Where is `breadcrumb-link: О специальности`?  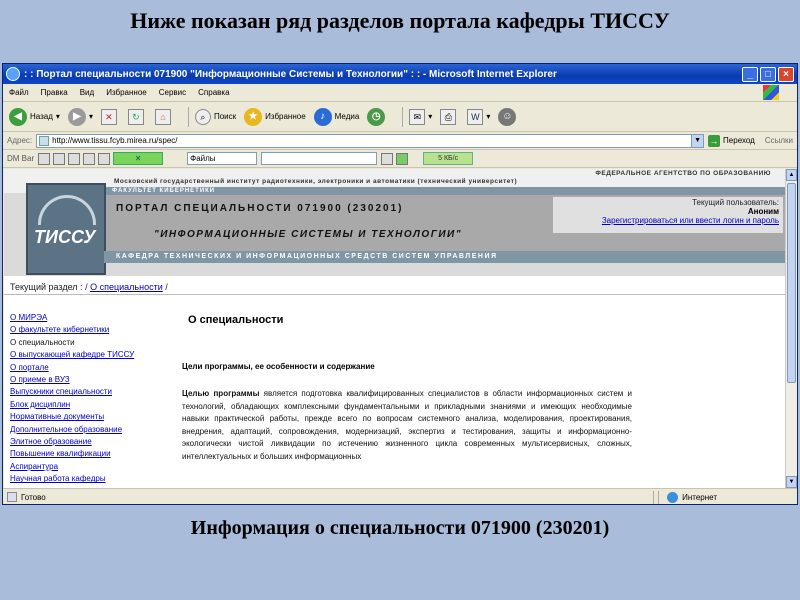 breadcrumb-link: О специальности is located at coordinates (126, 287).